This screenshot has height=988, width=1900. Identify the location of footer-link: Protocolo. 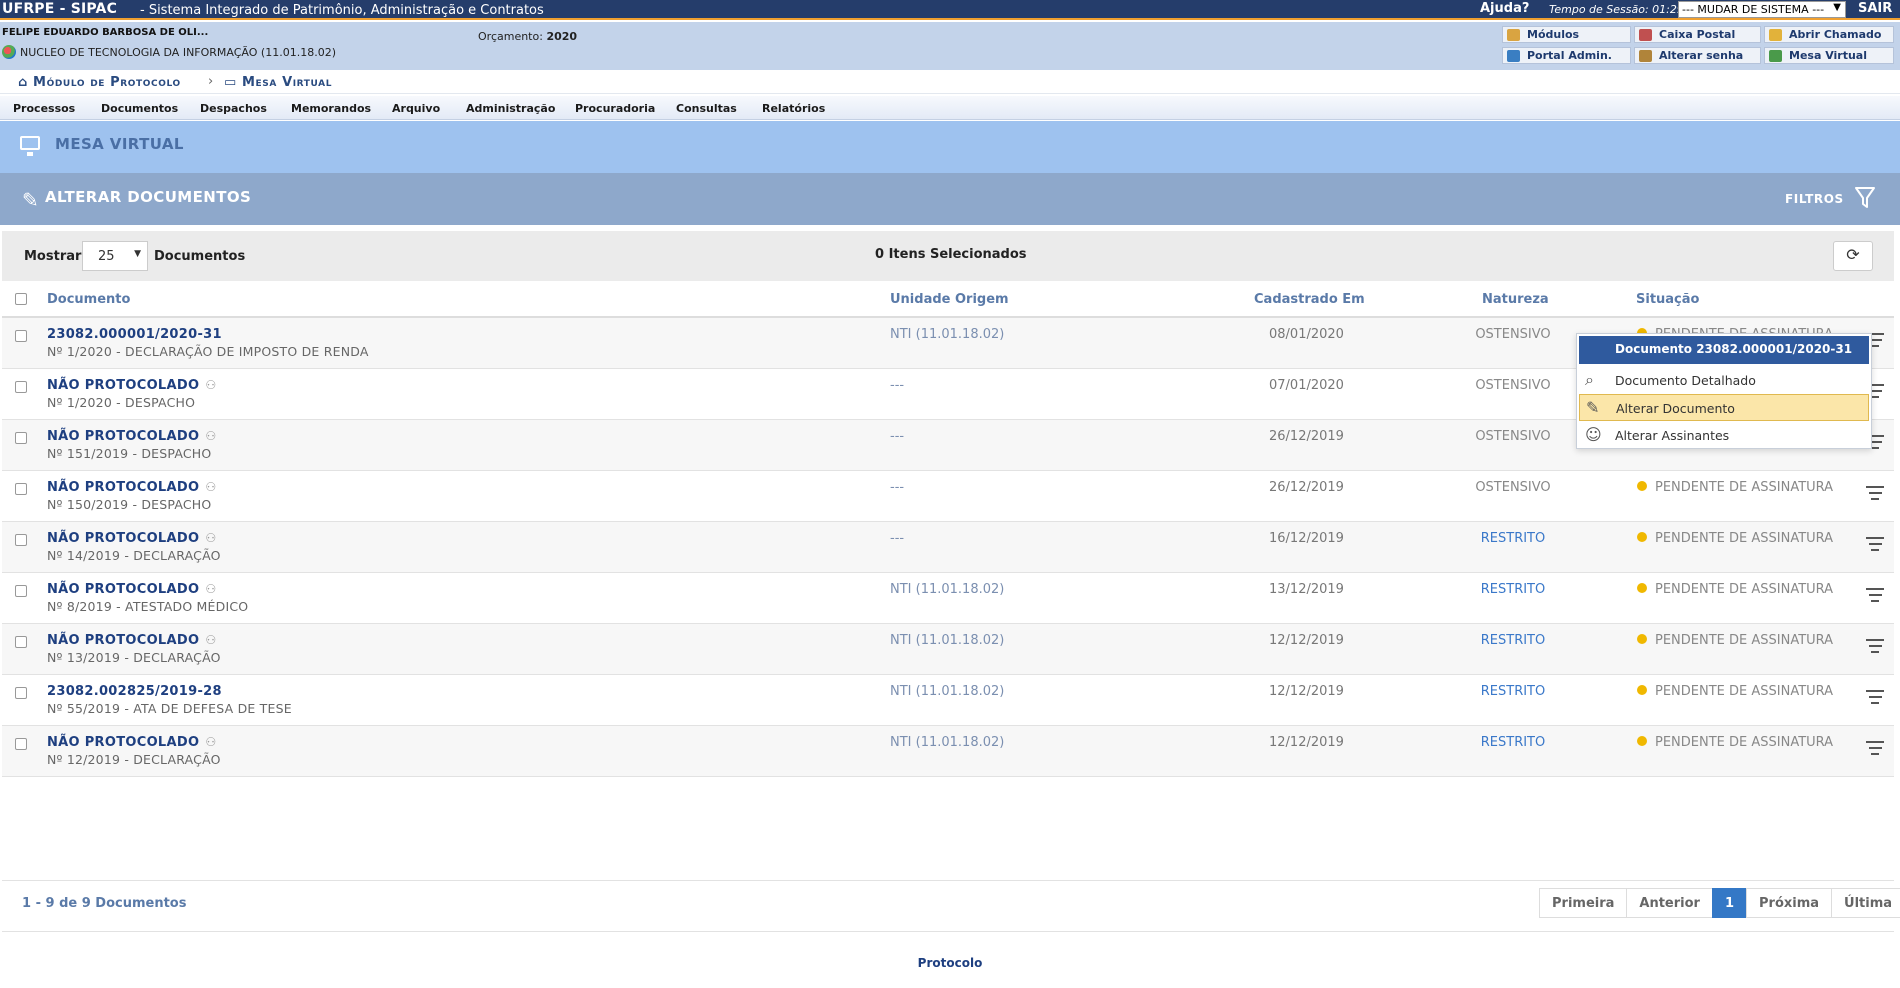
(950, 963).